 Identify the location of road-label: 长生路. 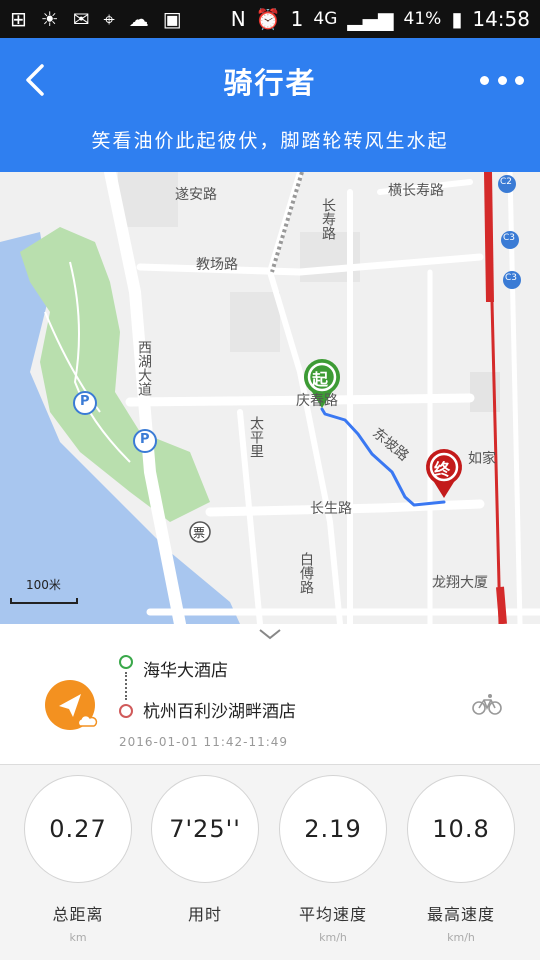
(331, 509).